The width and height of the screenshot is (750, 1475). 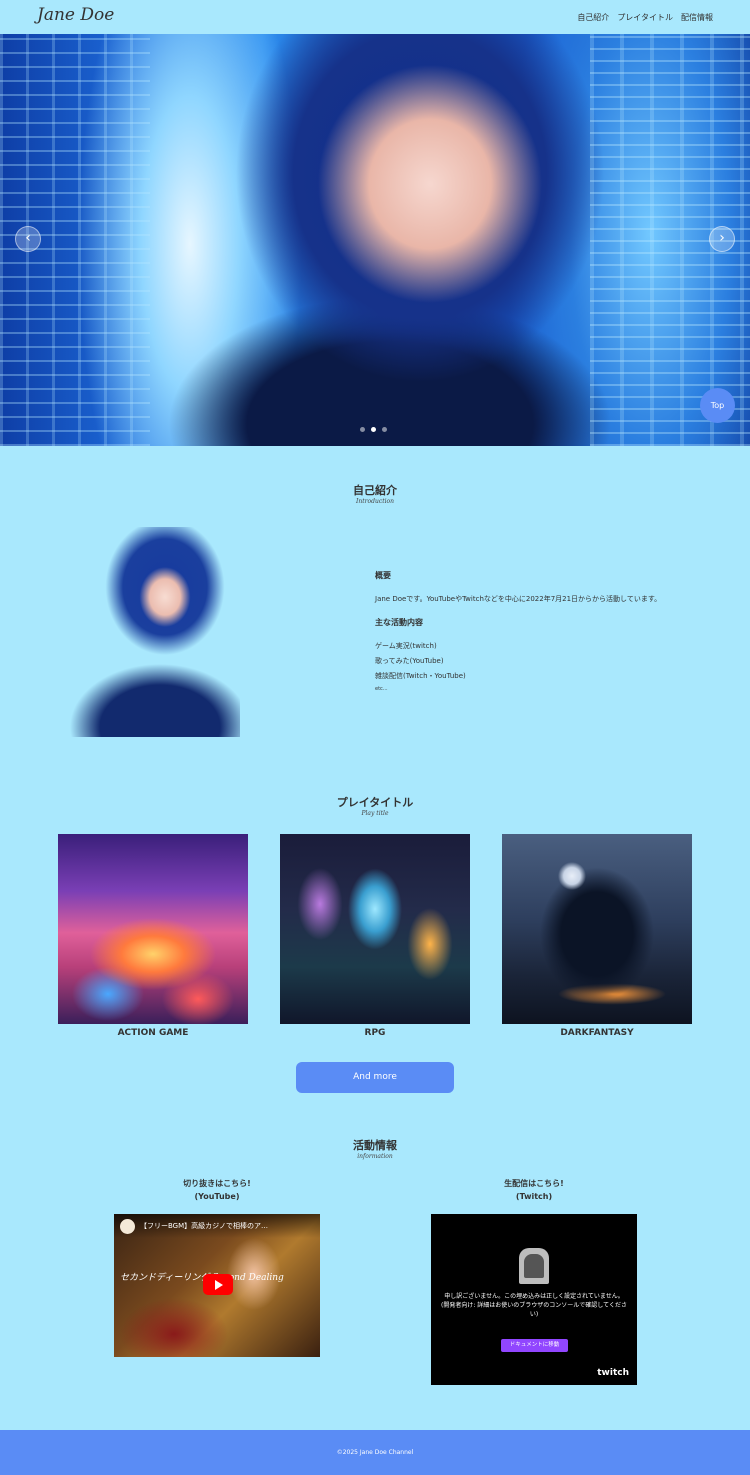 What do you see at coordinates (613, 1373) in the screenshot?
I see `twitch-logo: twitch` at bounding box center [613, 1373].